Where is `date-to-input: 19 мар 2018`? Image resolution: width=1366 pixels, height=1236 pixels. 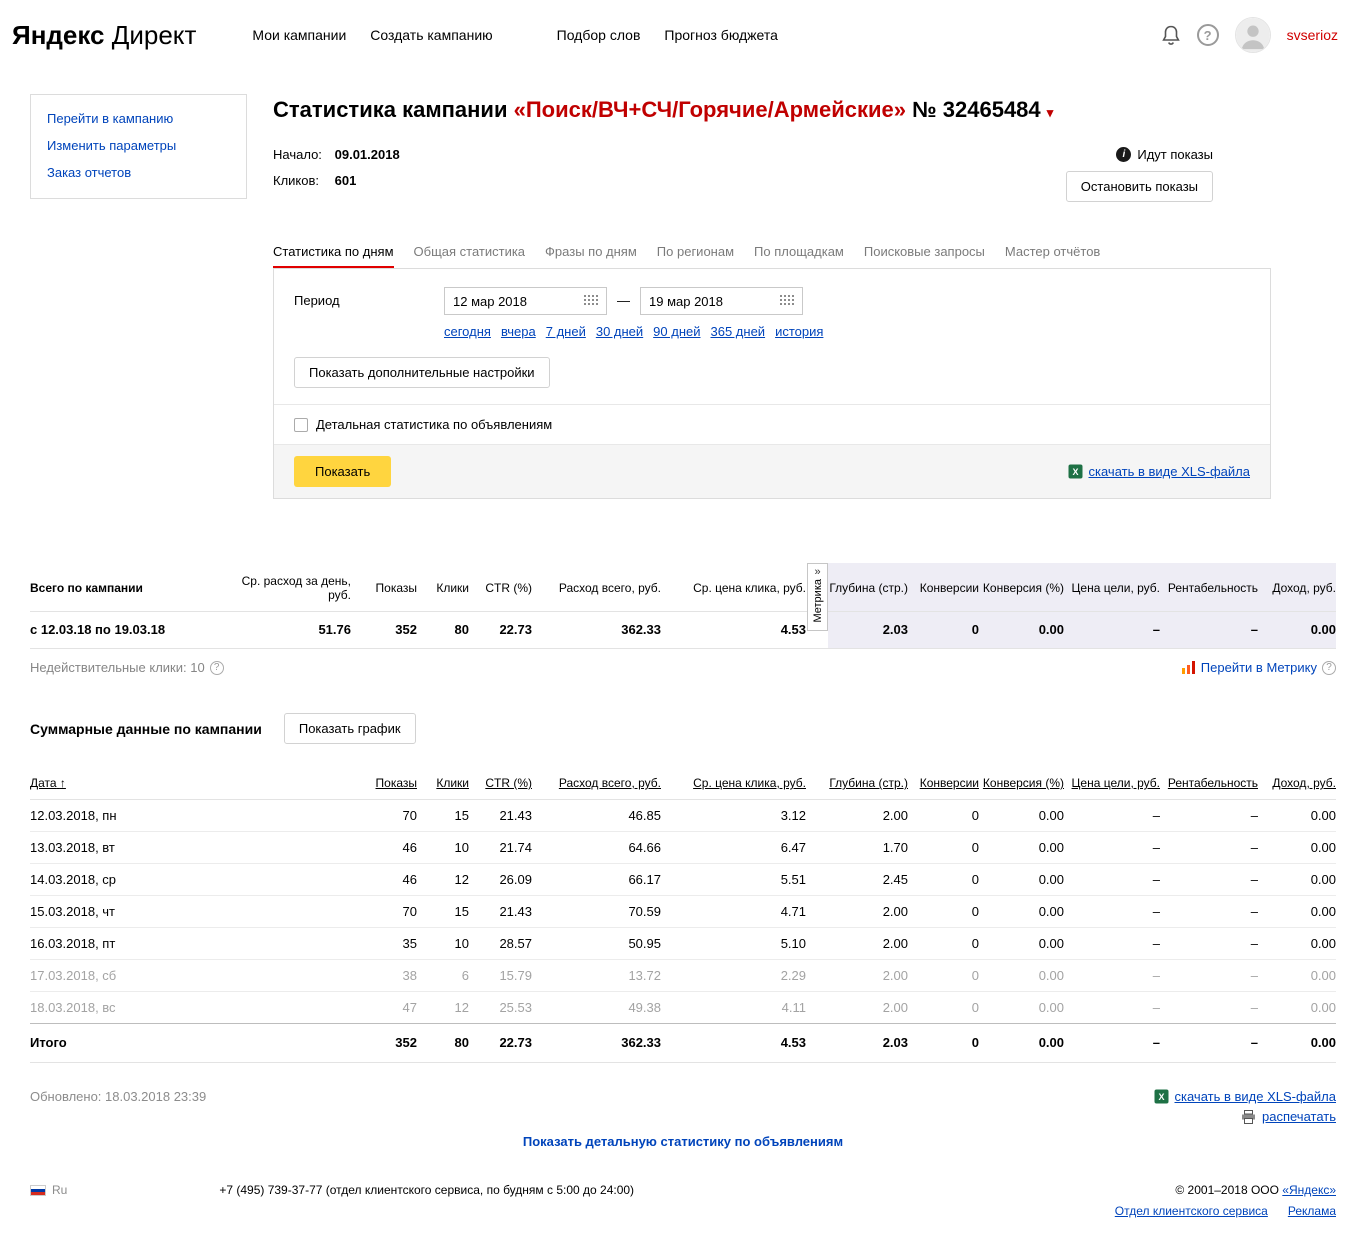
date-to-input: 19 мар 2018 is located at coordinates (721, 301).